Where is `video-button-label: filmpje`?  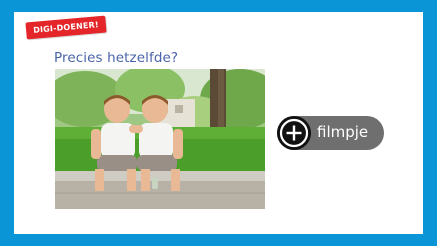 video-button-label: filmpje is located at coordinates (343, 132).